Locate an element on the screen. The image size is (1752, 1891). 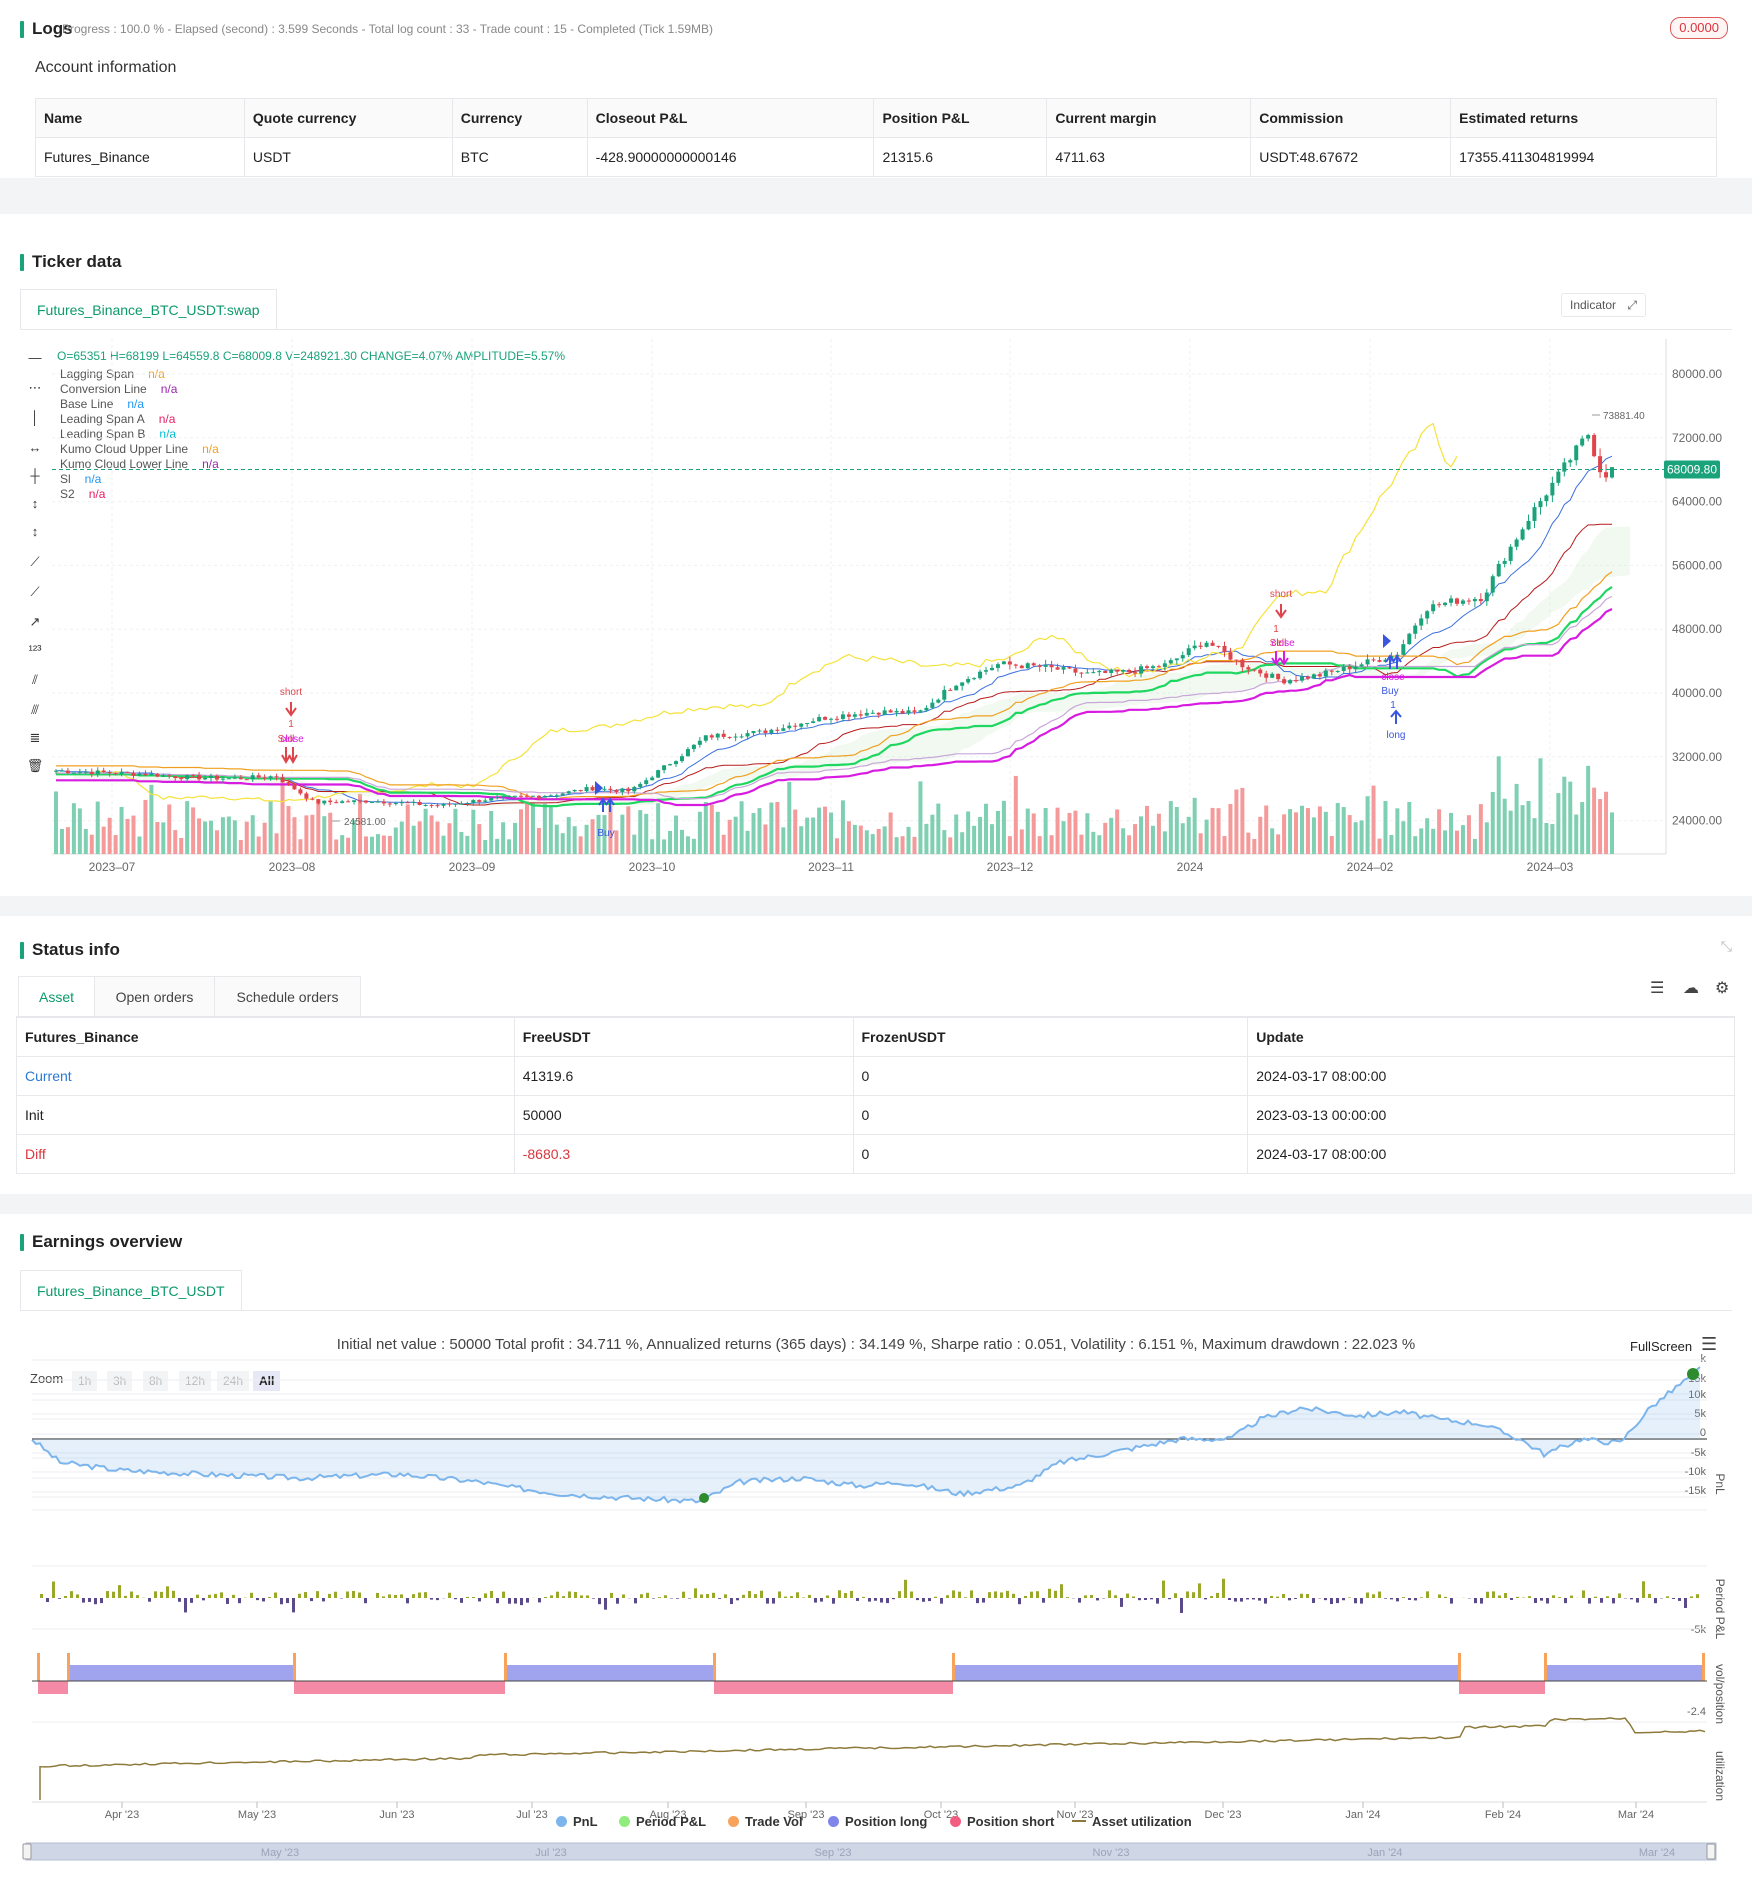
gear-icon: ⚙ is located at coordinates (1722, 988).